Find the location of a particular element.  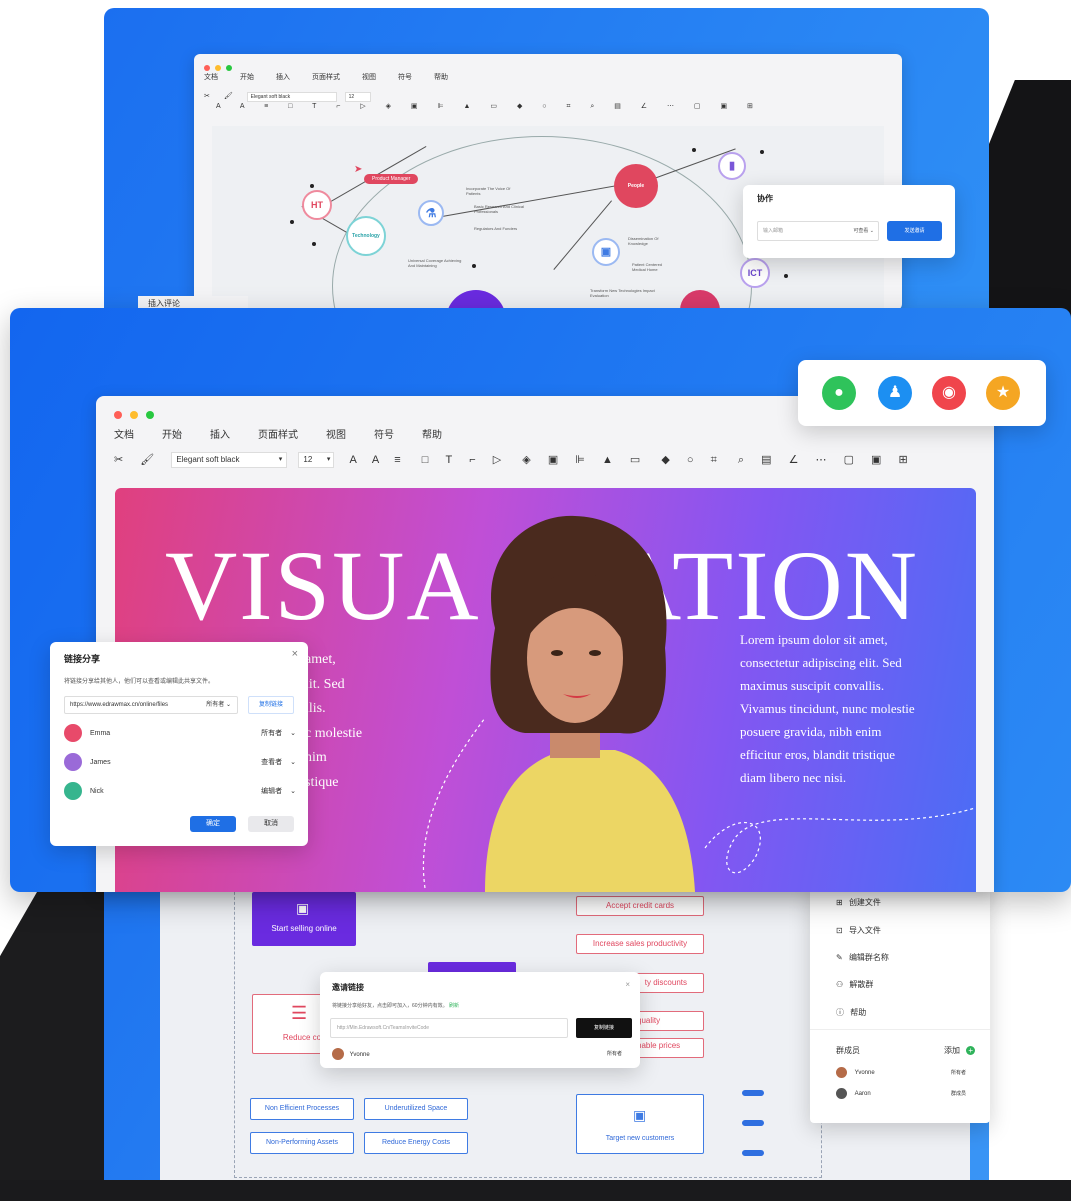

group-menu-item: ⊞ 创建文件 is located at coordinates (858, 902).